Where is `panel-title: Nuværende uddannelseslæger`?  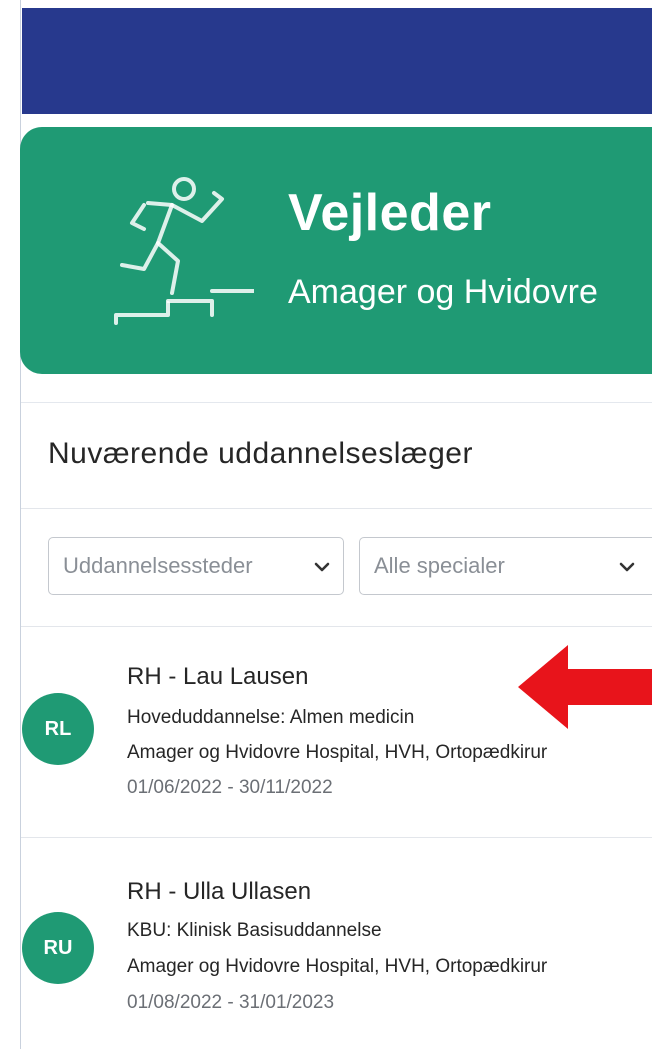
panel-title: Nuværende uddannelseslæger is located at coordinates (260, 453).